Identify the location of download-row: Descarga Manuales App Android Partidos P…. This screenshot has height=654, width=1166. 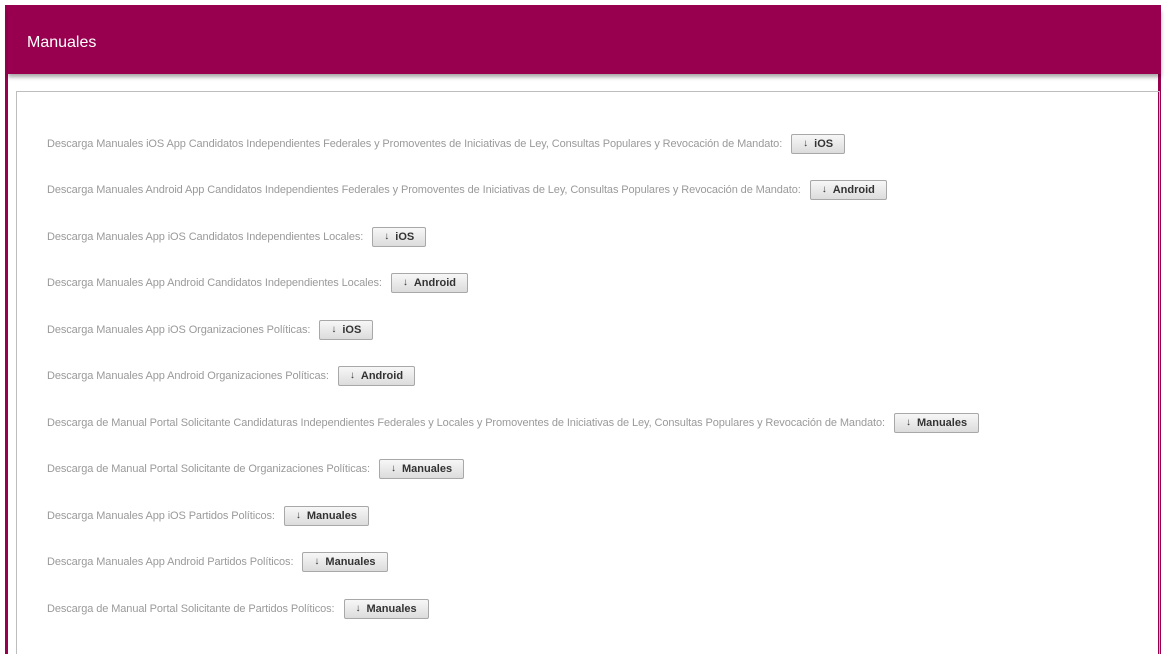
(217, 562).